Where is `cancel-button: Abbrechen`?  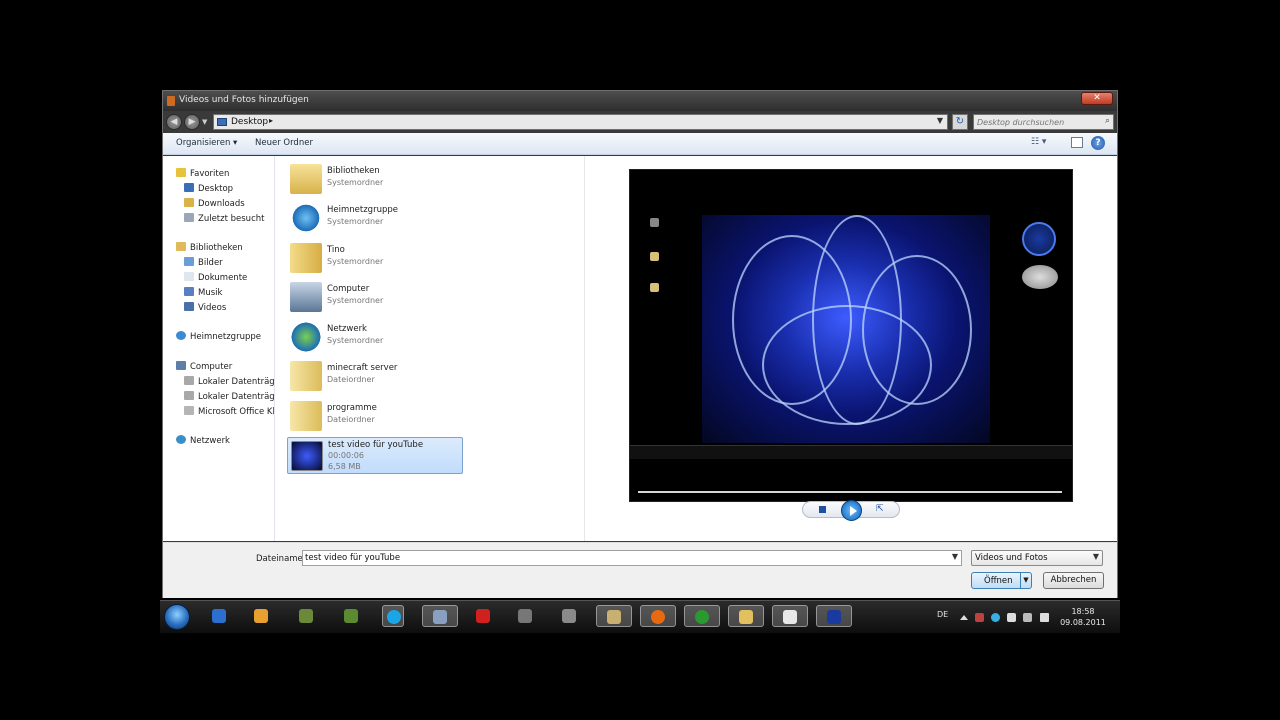 cancel-button: Abbrechen is located at coordinates (1073, 580).